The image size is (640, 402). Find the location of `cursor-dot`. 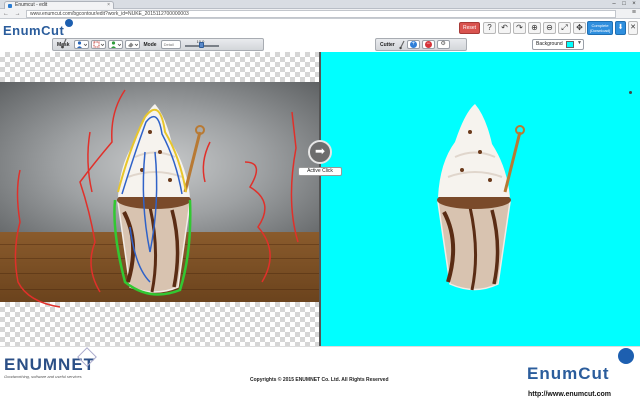

cursor-dot is located at coordinates (630, 92).